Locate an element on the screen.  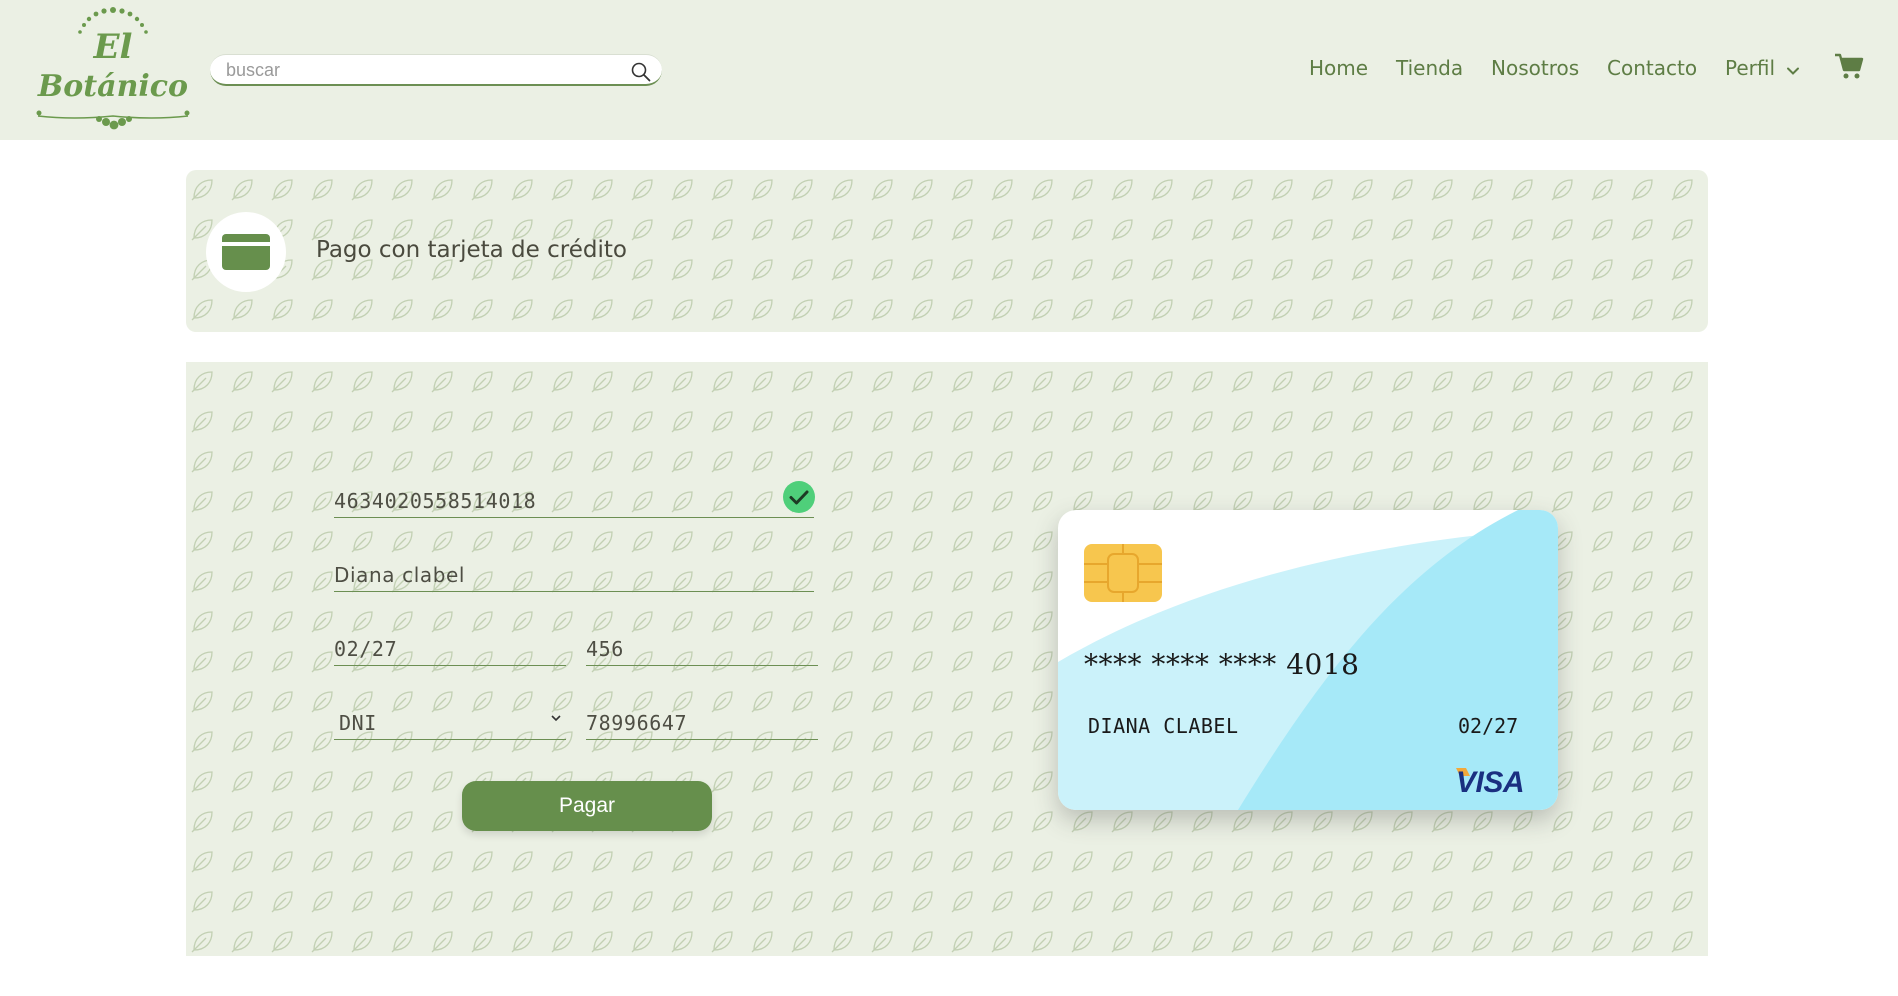
search-bar is located at coordinates (436, 70).